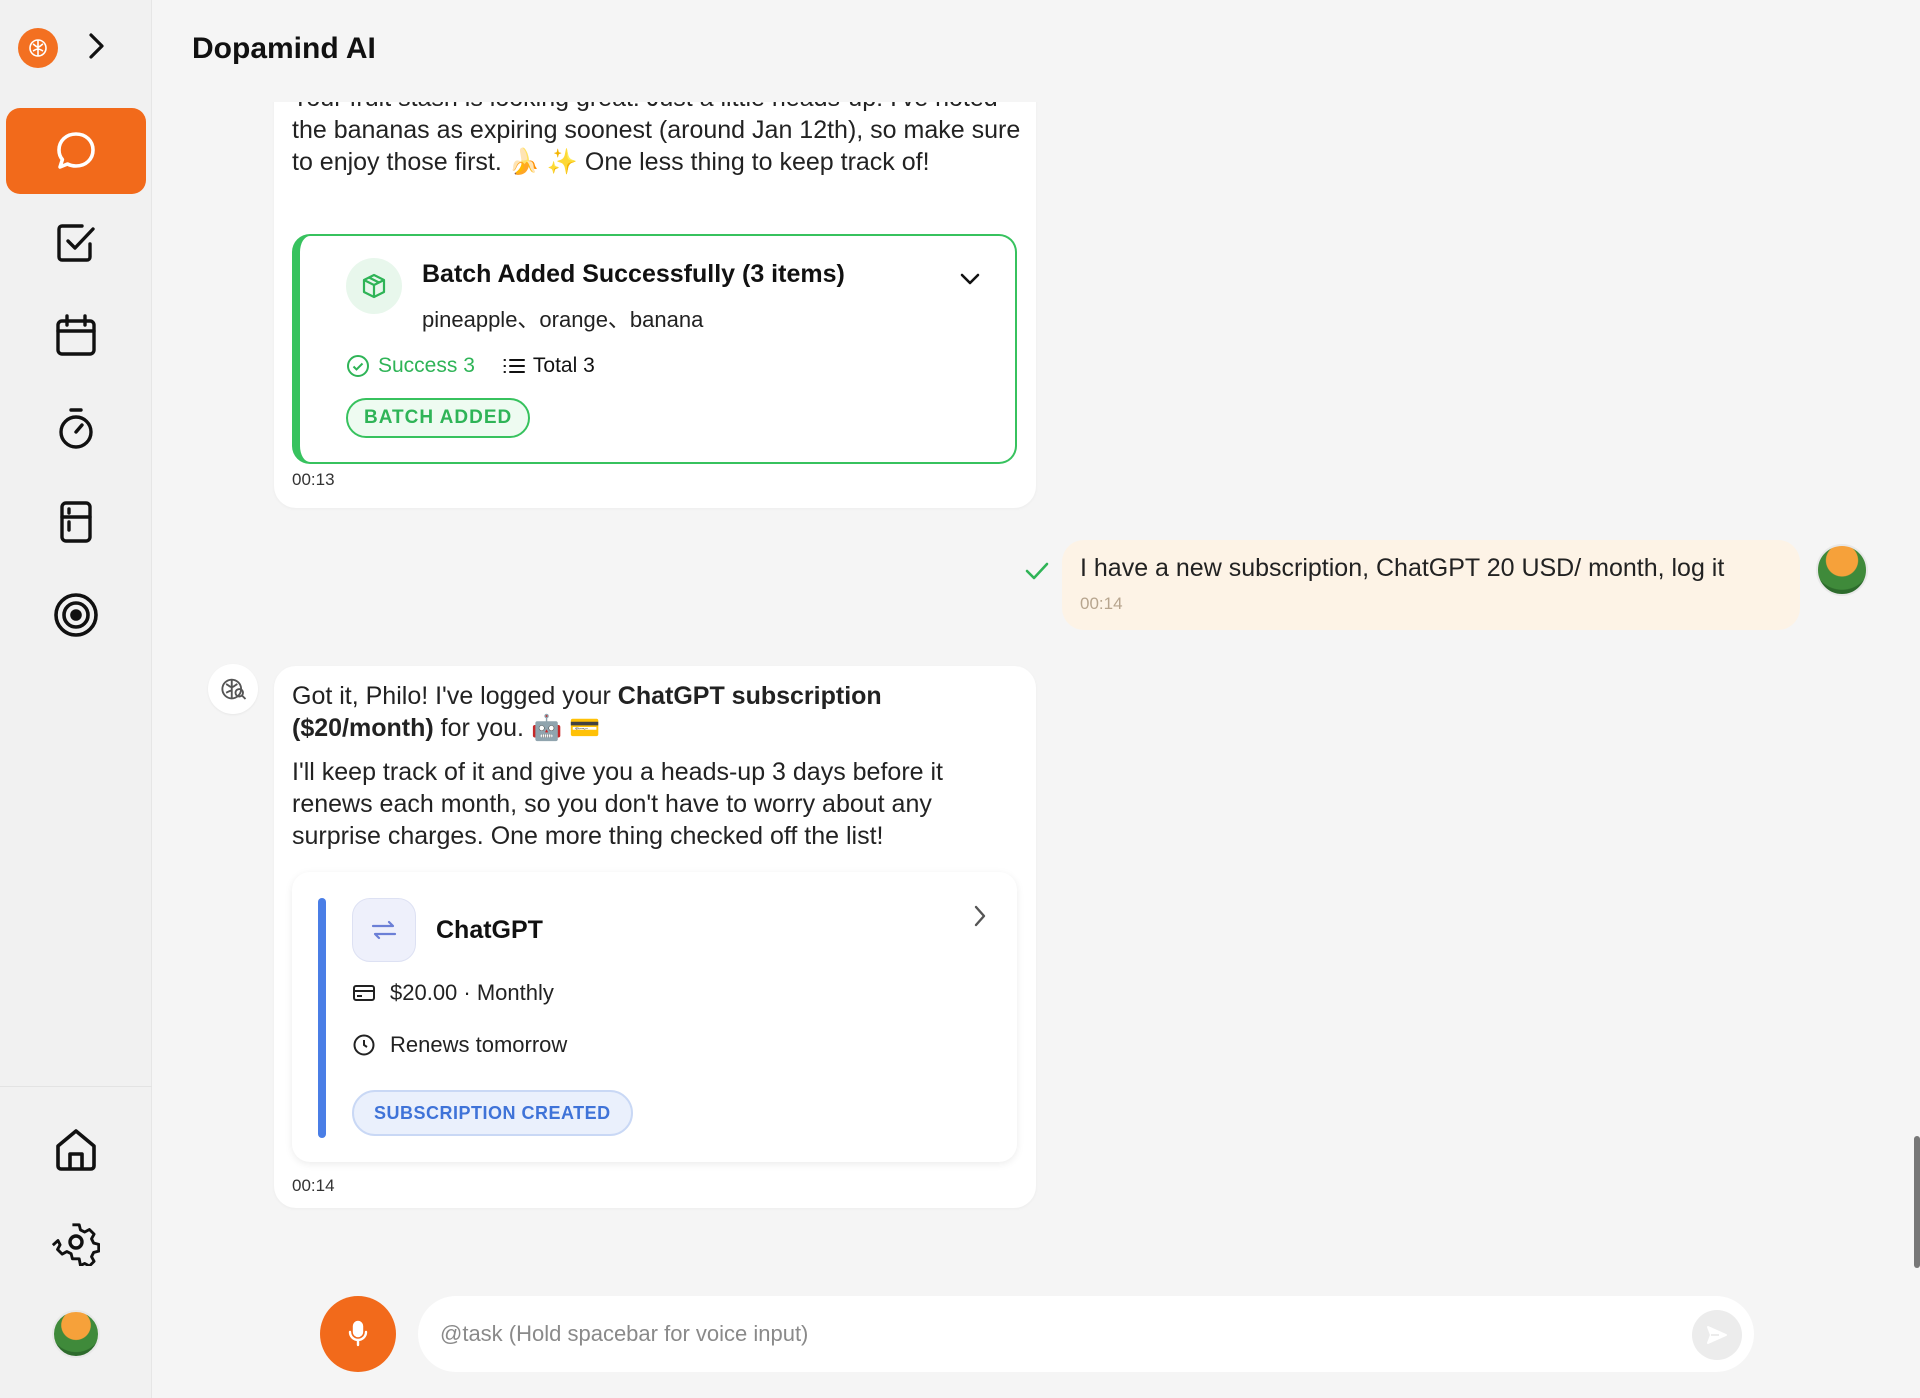 This screenshot has width=1920, height=1398. I want to click on home-icon, so click(76, 1150).